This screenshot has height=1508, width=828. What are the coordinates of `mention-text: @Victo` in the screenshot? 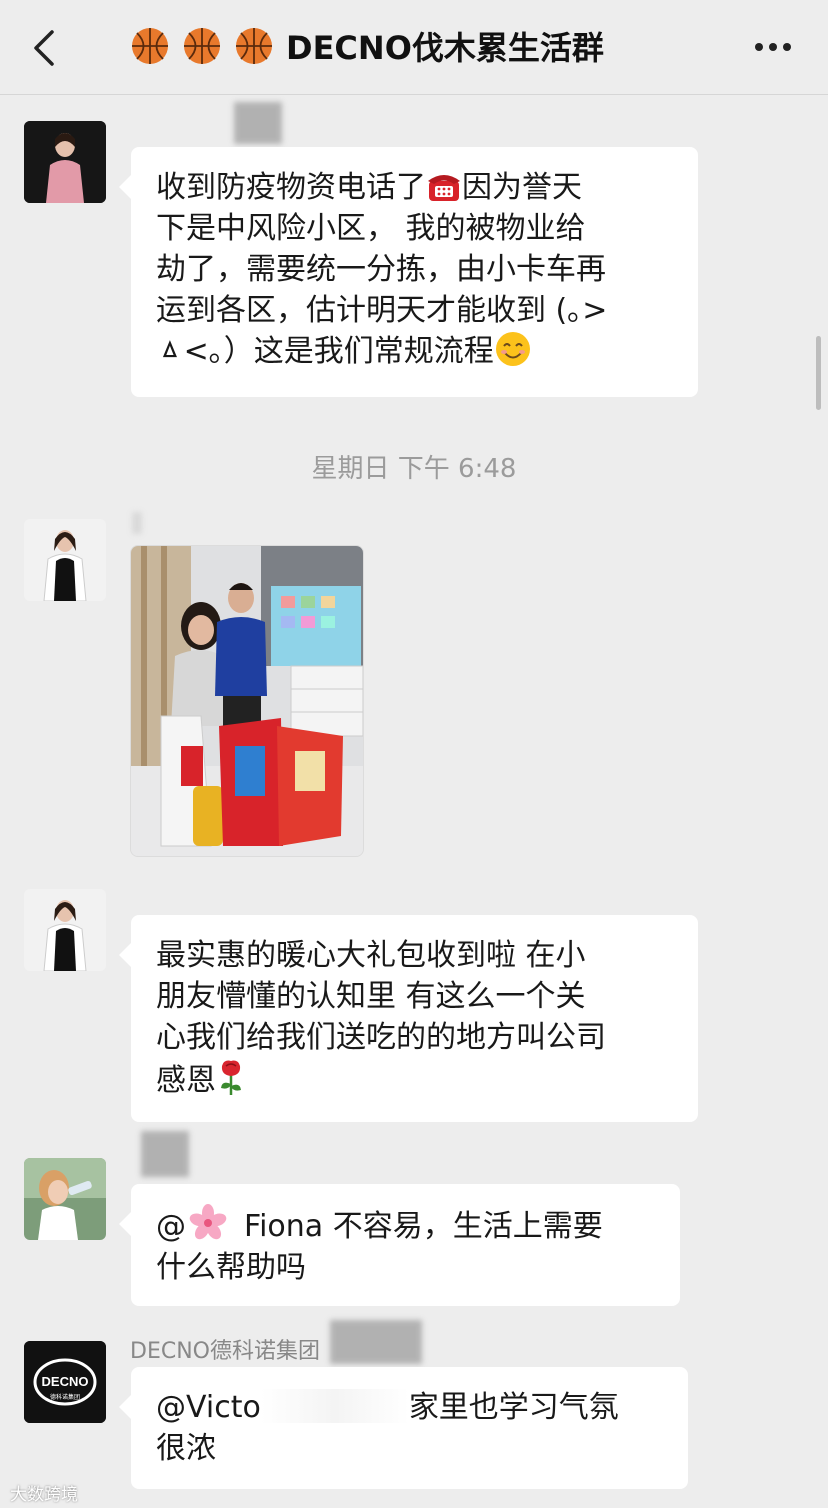 It's located at (208, 1407).